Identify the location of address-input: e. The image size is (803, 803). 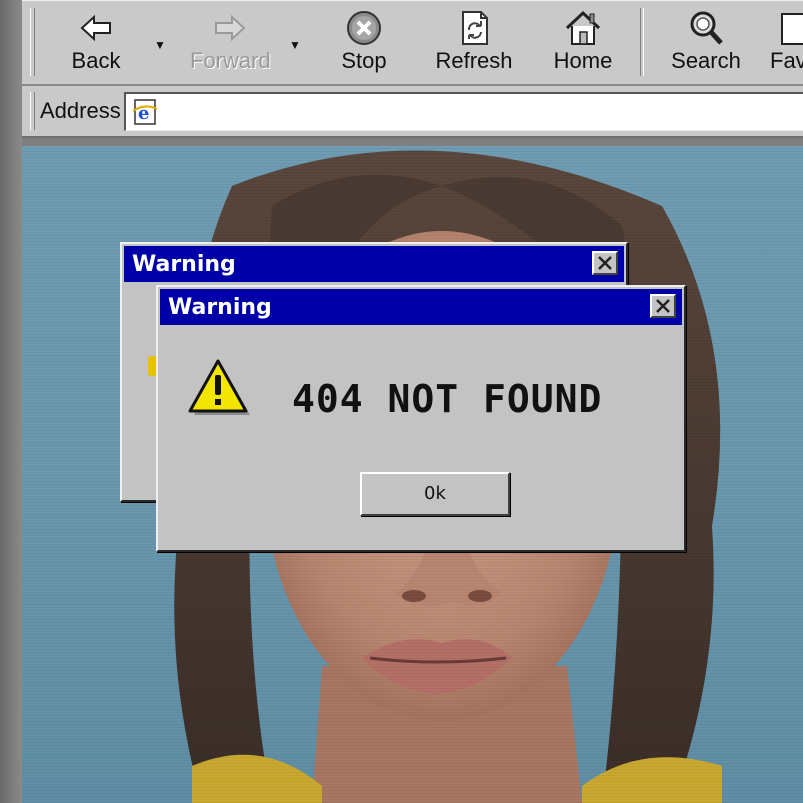
(463, 111).